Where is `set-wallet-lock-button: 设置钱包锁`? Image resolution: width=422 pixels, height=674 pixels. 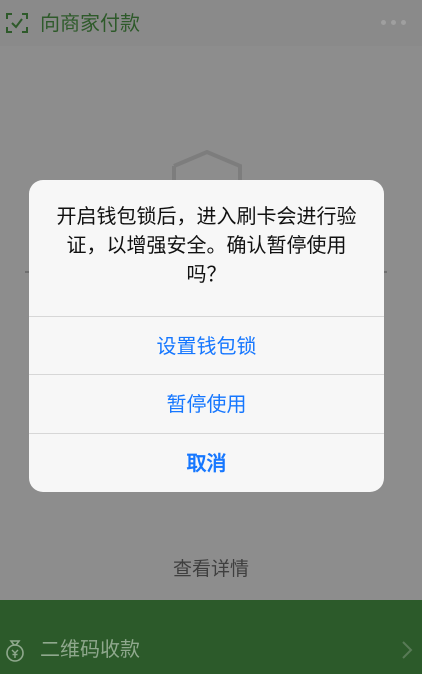
set-wallet-lock-button: 设置钱包锁 is located at coordinates (206, 345).